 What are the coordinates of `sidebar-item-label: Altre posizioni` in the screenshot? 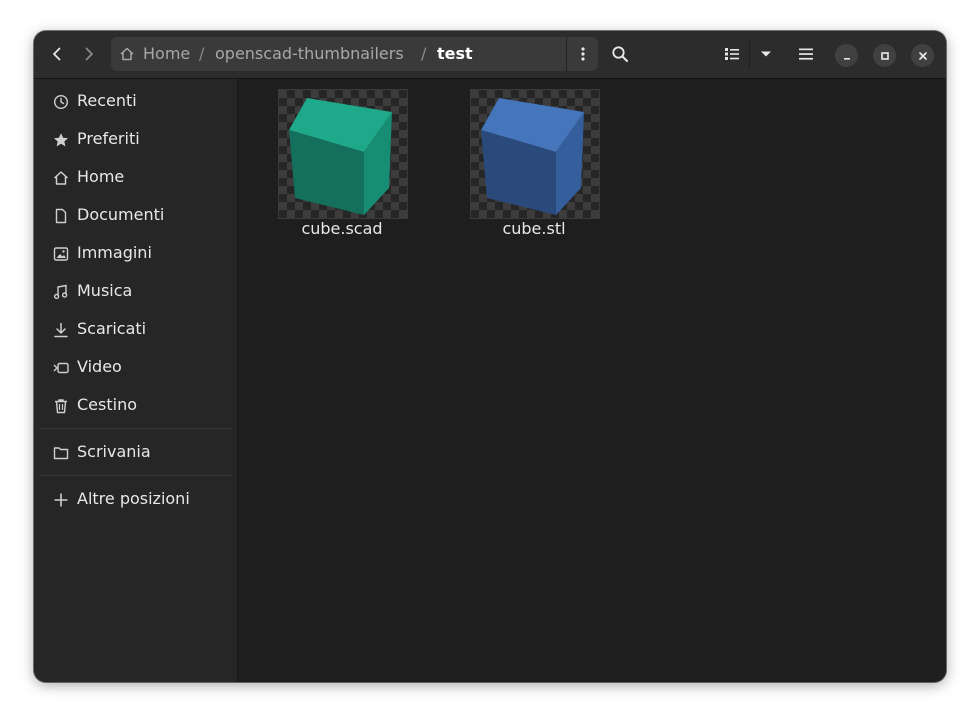 It's located at (133, 498).